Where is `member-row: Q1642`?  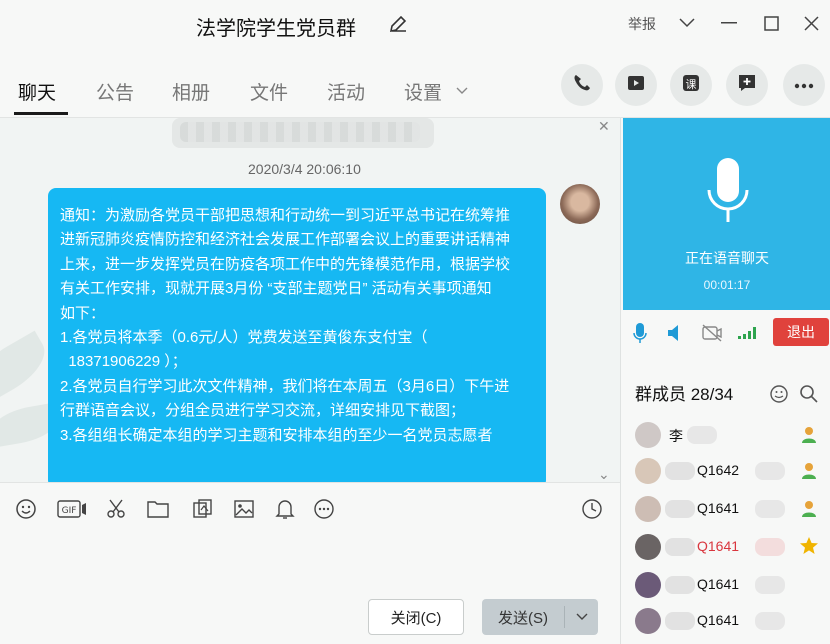 member-row: Q1642 is located at coordinates (730, 471).